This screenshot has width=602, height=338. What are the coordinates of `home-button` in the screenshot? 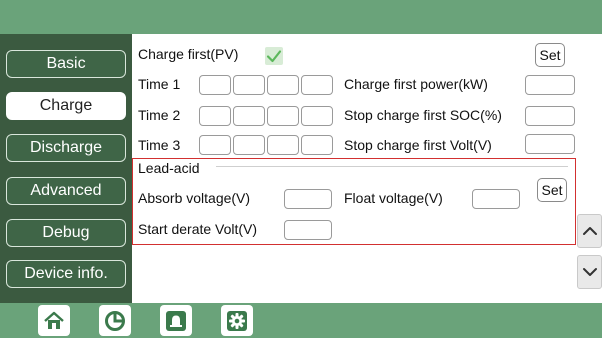 It's located at (54, 320).